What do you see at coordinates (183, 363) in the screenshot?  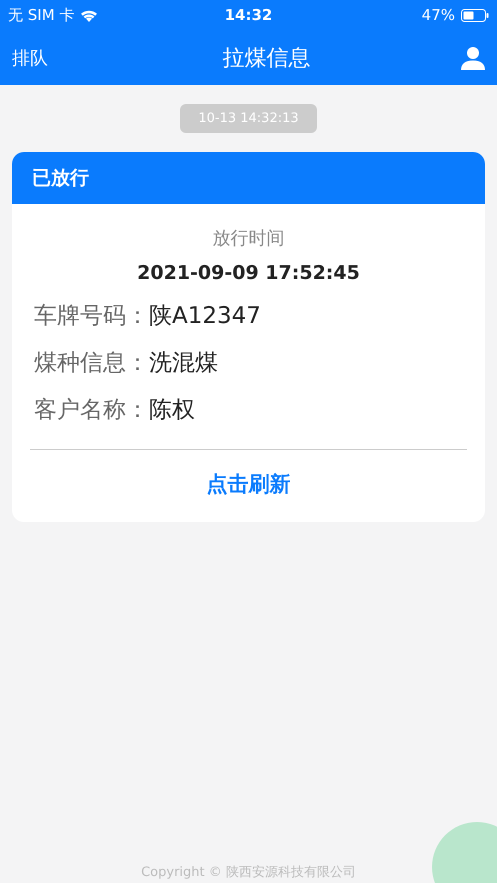 I see `field-value: 洗混煤` at bounding box center [183, 363].